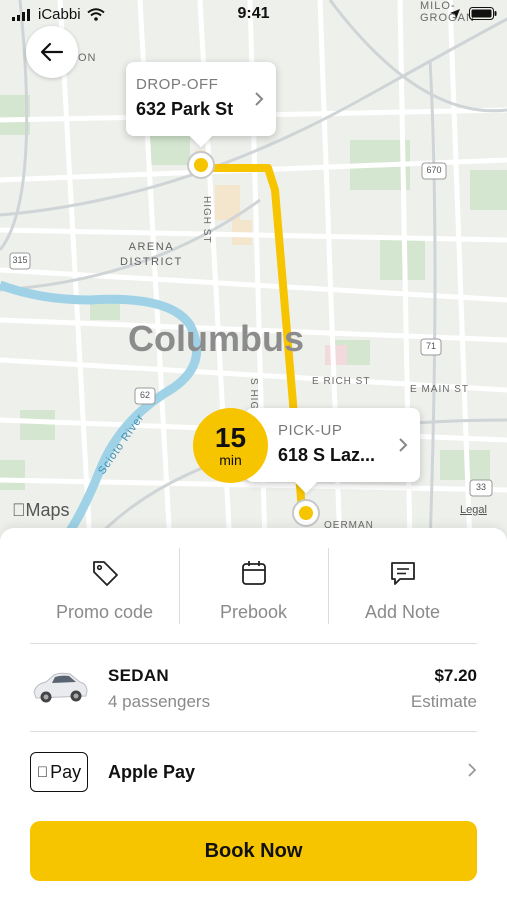  Describe the element at coordinates (402, 587) in the screenshot. I see `add-note-button: Add Note` at that location.